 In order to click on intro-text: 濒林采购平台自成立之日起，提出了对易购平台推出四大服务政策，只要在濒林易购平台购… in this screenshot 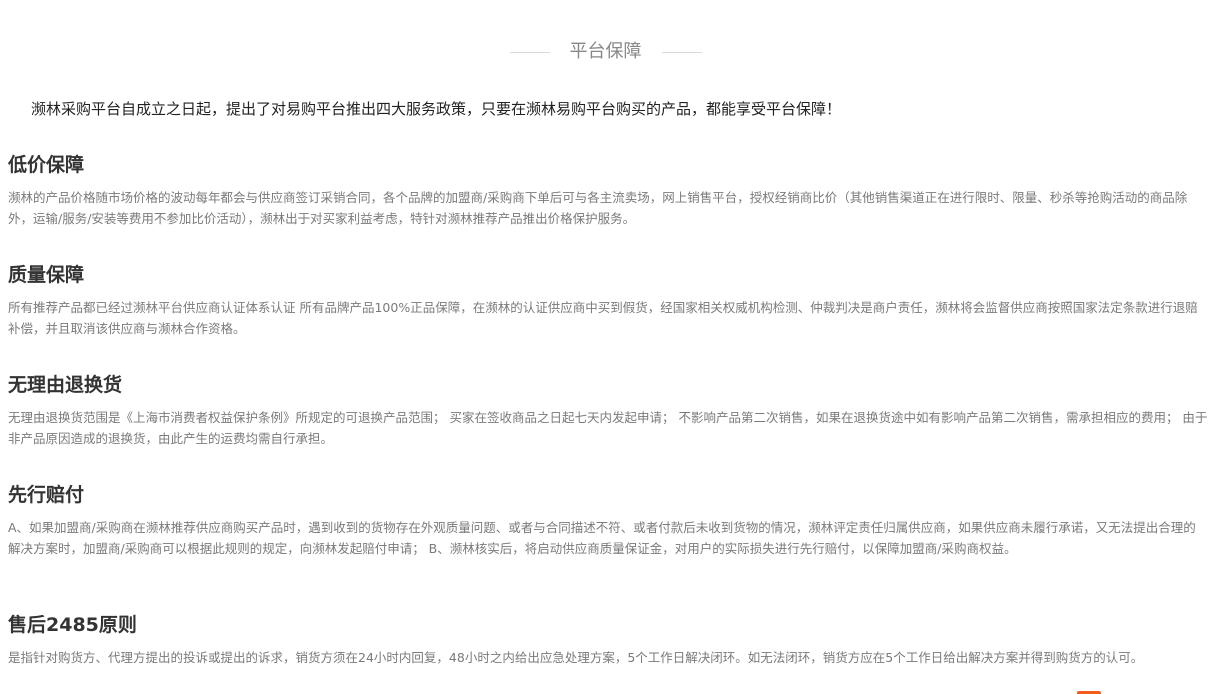, I will do `click(436, 109)`.